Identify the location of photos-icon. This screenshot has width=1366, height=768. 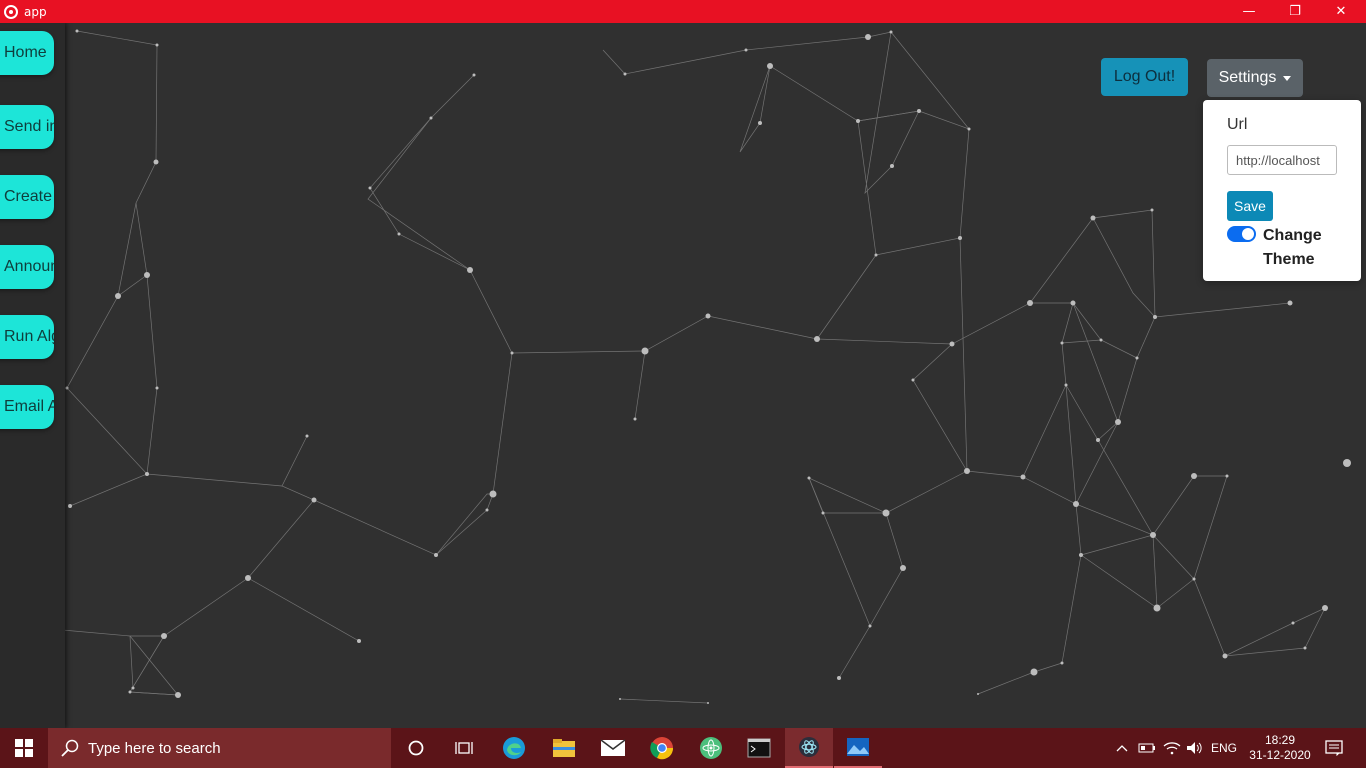
(858, 748).